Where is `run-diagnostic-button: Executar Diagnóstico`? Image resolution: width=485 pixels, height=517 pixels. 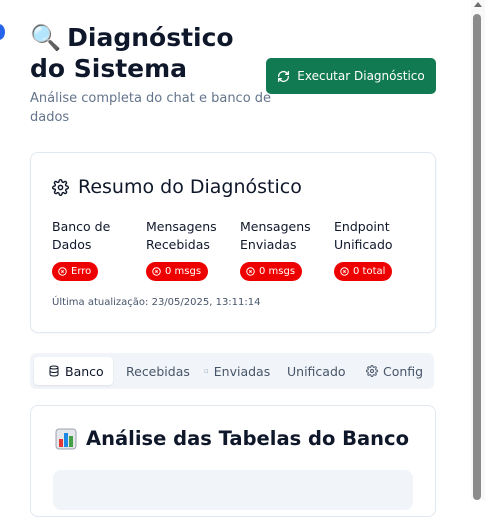 run-diagnostic-button: Executar Diagnóstico is located at coordinates (351, 76).